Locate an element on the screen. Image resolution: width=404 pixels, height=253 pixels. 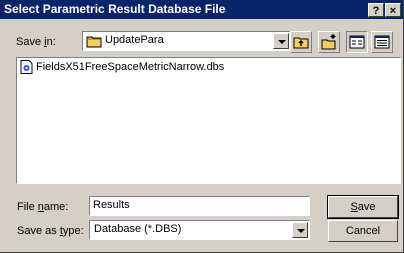
up-folder-icon is located at coordinates (301, 43).